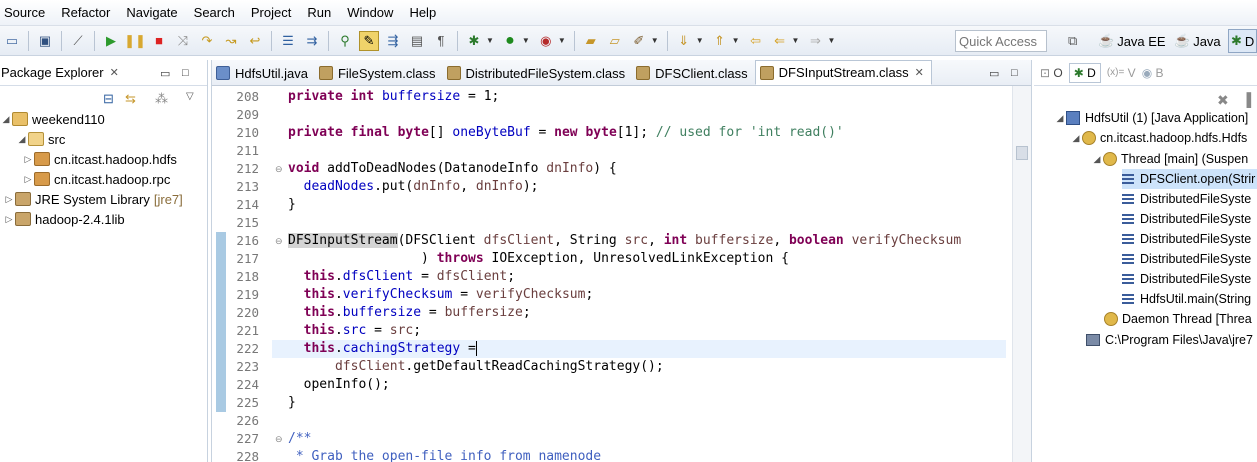 Image resolution: width=1257 pixels, height=462 pixels. I want to click on stack-frame-selected: DFSClient.open(Strir, so click(1189, 179).